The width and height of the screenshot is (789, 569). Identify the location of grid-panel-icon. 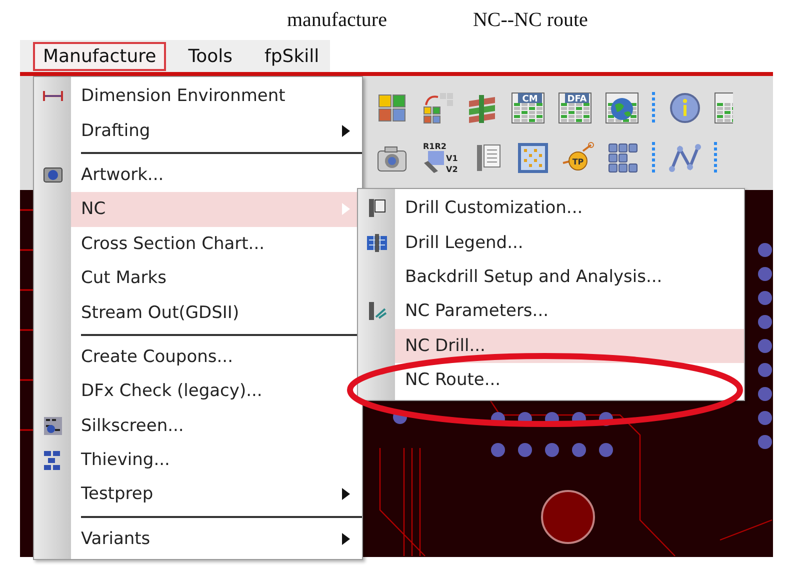
(533, 158).